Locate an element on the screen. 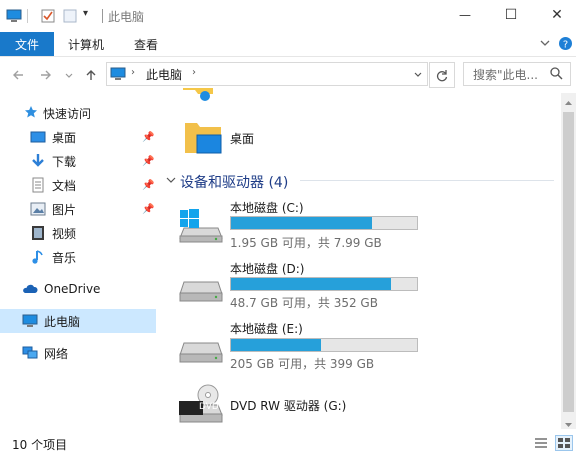 The width and height of the screenshot is (576, 453). forward-arrow-icon is located at coordinates (46, 75).